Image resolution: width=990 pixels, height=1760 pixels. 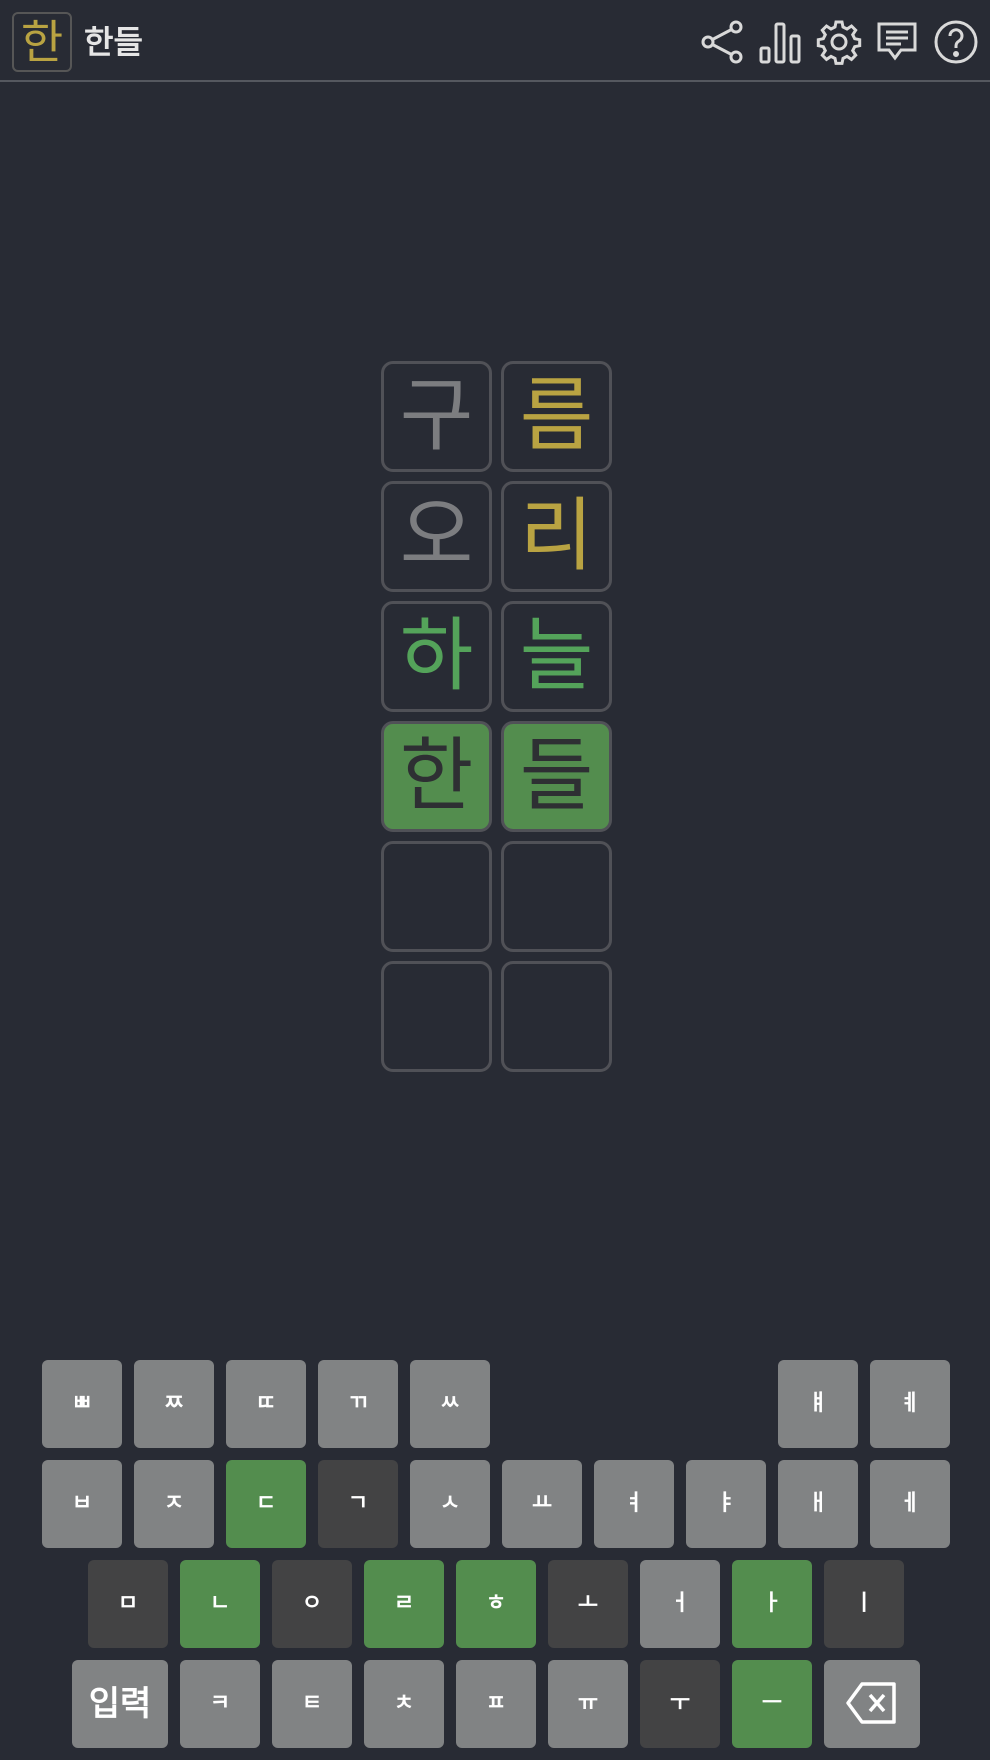 I want to click on key: ㅗ, so click(x=588, y=1604).